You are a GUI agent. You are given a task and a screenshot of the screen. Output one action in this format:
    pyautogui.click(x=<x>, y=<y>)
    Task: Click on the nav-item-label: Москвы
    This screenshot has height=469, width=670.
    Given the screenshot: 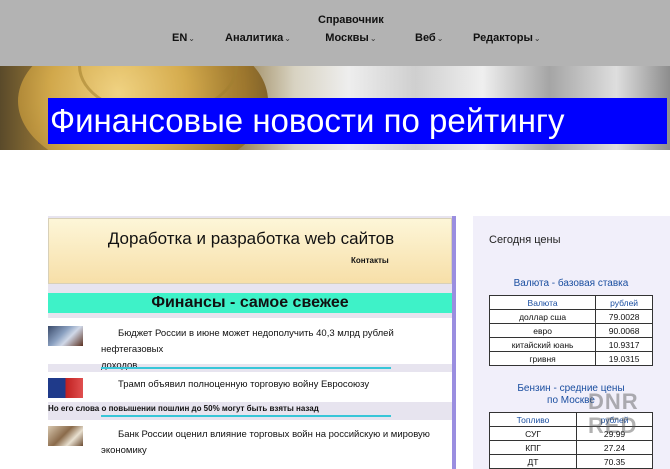 What is the action you would take?
    pyautogui.click(x=347, y=38)
    